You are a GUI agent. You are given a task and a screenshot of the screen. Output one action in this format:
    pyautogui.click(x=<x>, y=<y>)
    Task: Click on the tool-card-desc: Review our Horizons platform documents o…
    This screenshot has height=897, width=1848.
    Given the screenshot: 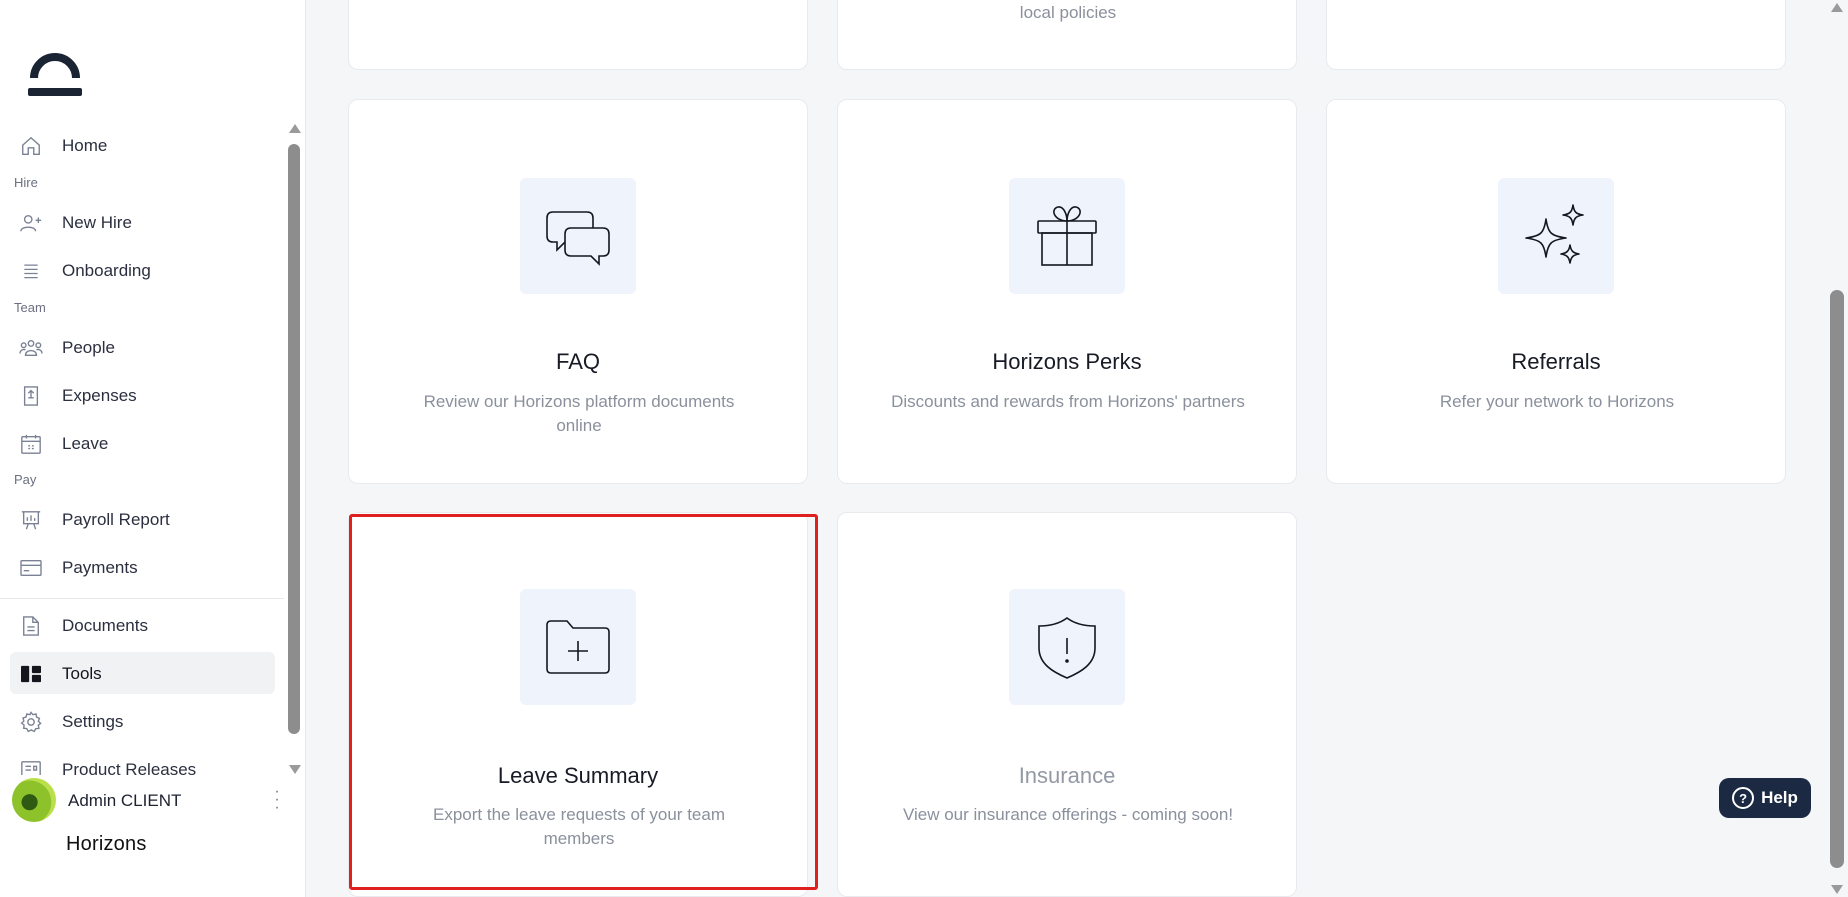 What is the action you would take?
    pyautogui.click(x=579, y=413)
    